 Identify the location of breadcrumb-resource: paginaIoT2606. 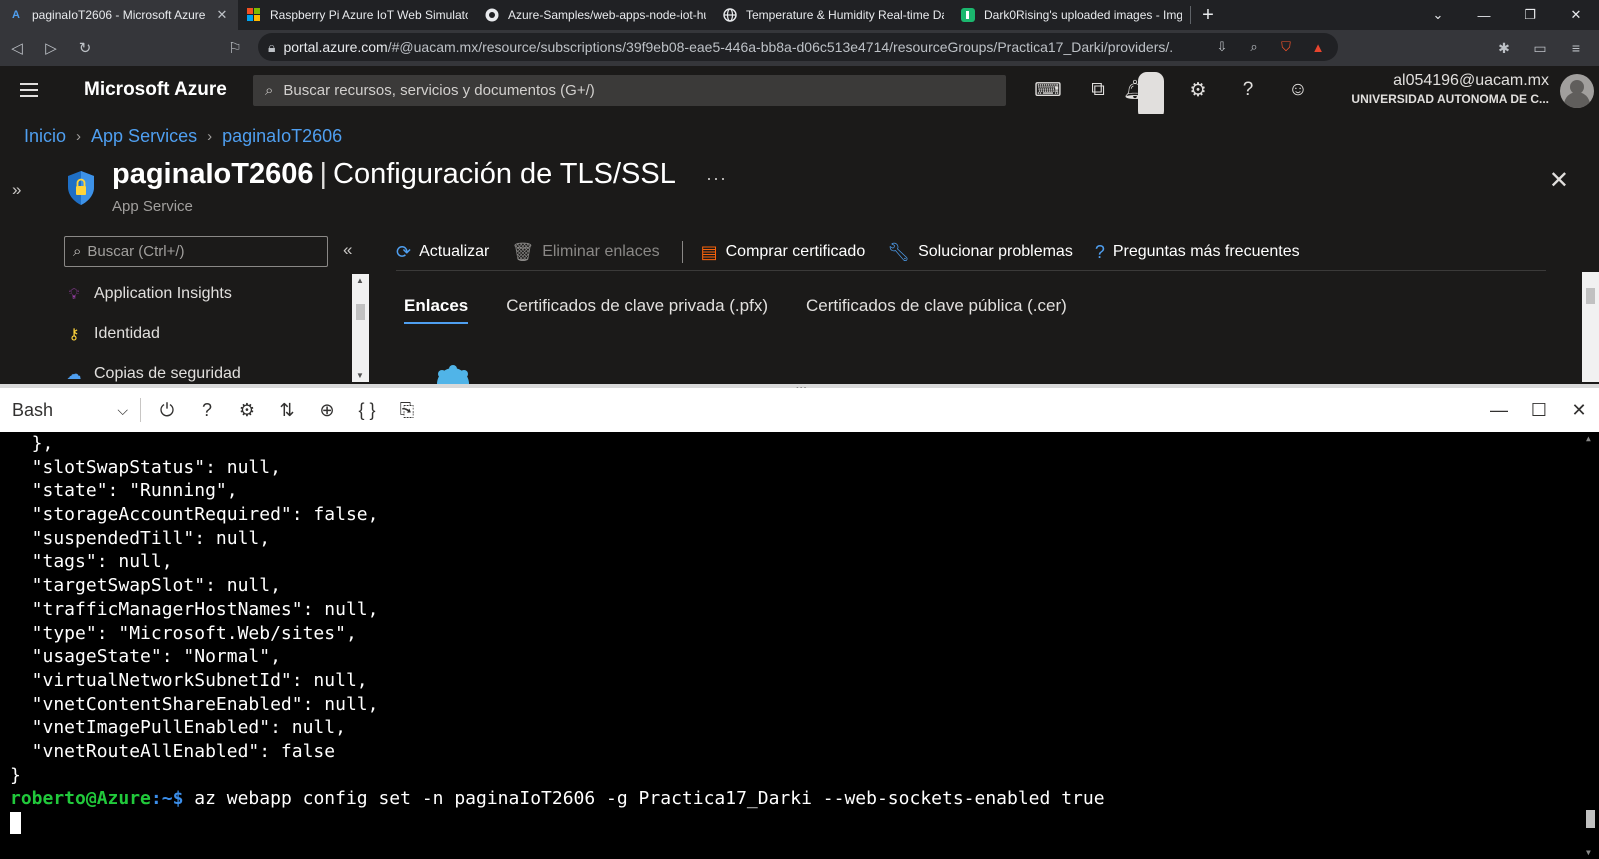
(282, 136).